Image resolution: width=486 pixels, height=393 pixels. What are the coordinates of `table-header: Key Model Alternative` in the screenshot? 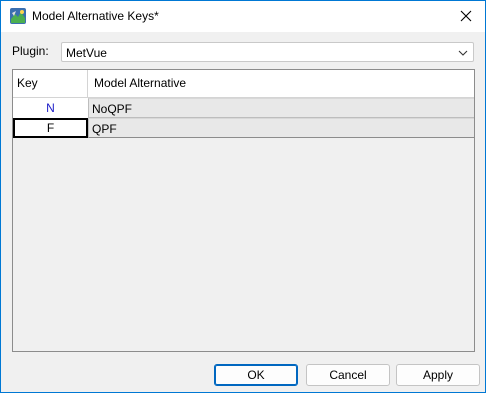 It's located at (243, 84).